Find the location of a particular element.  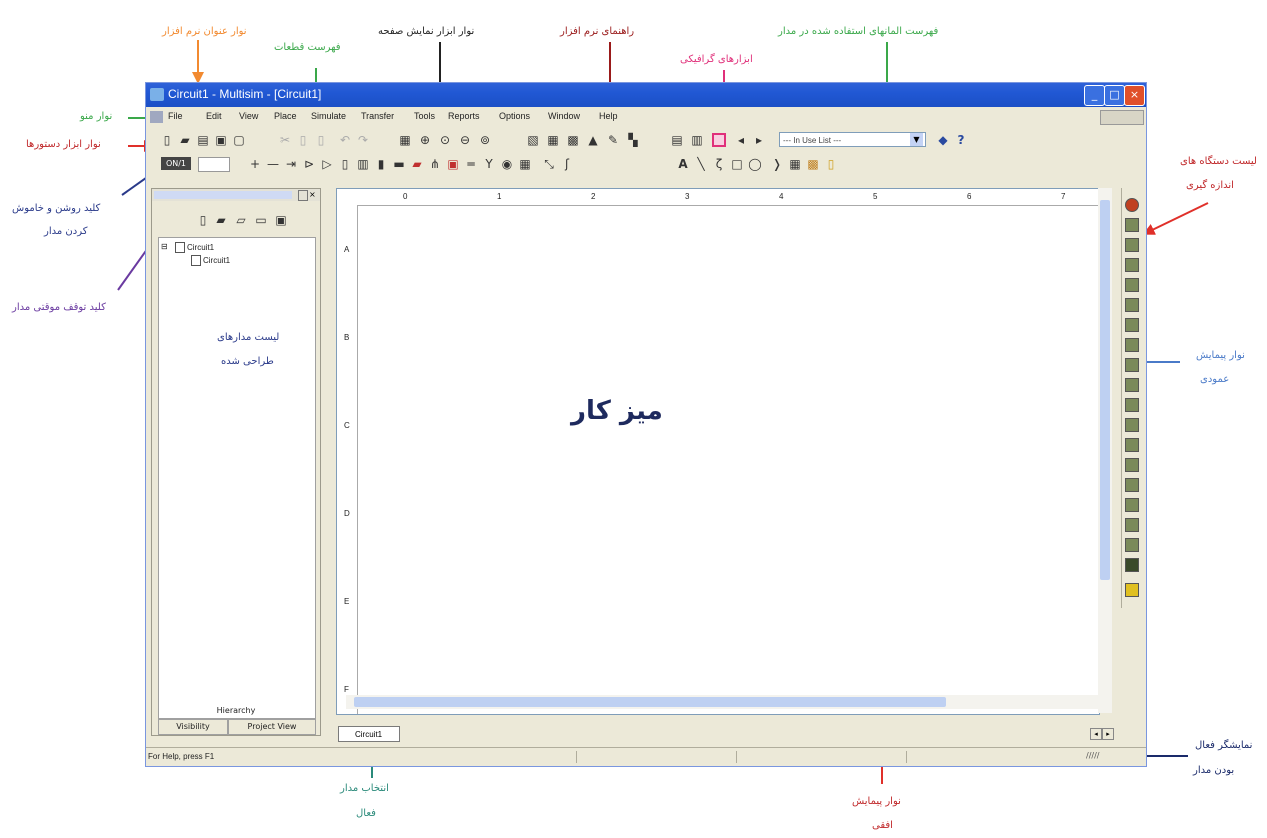

indicator-icon: ▰ is located at coordinates (417, 164).